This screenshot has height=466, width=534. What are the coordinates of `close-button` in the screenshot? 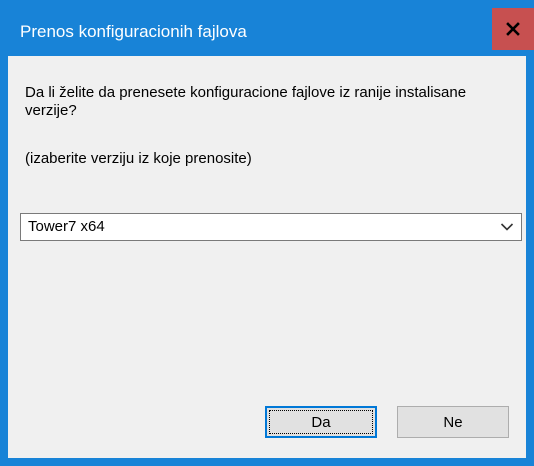 It's located at (513, 29).